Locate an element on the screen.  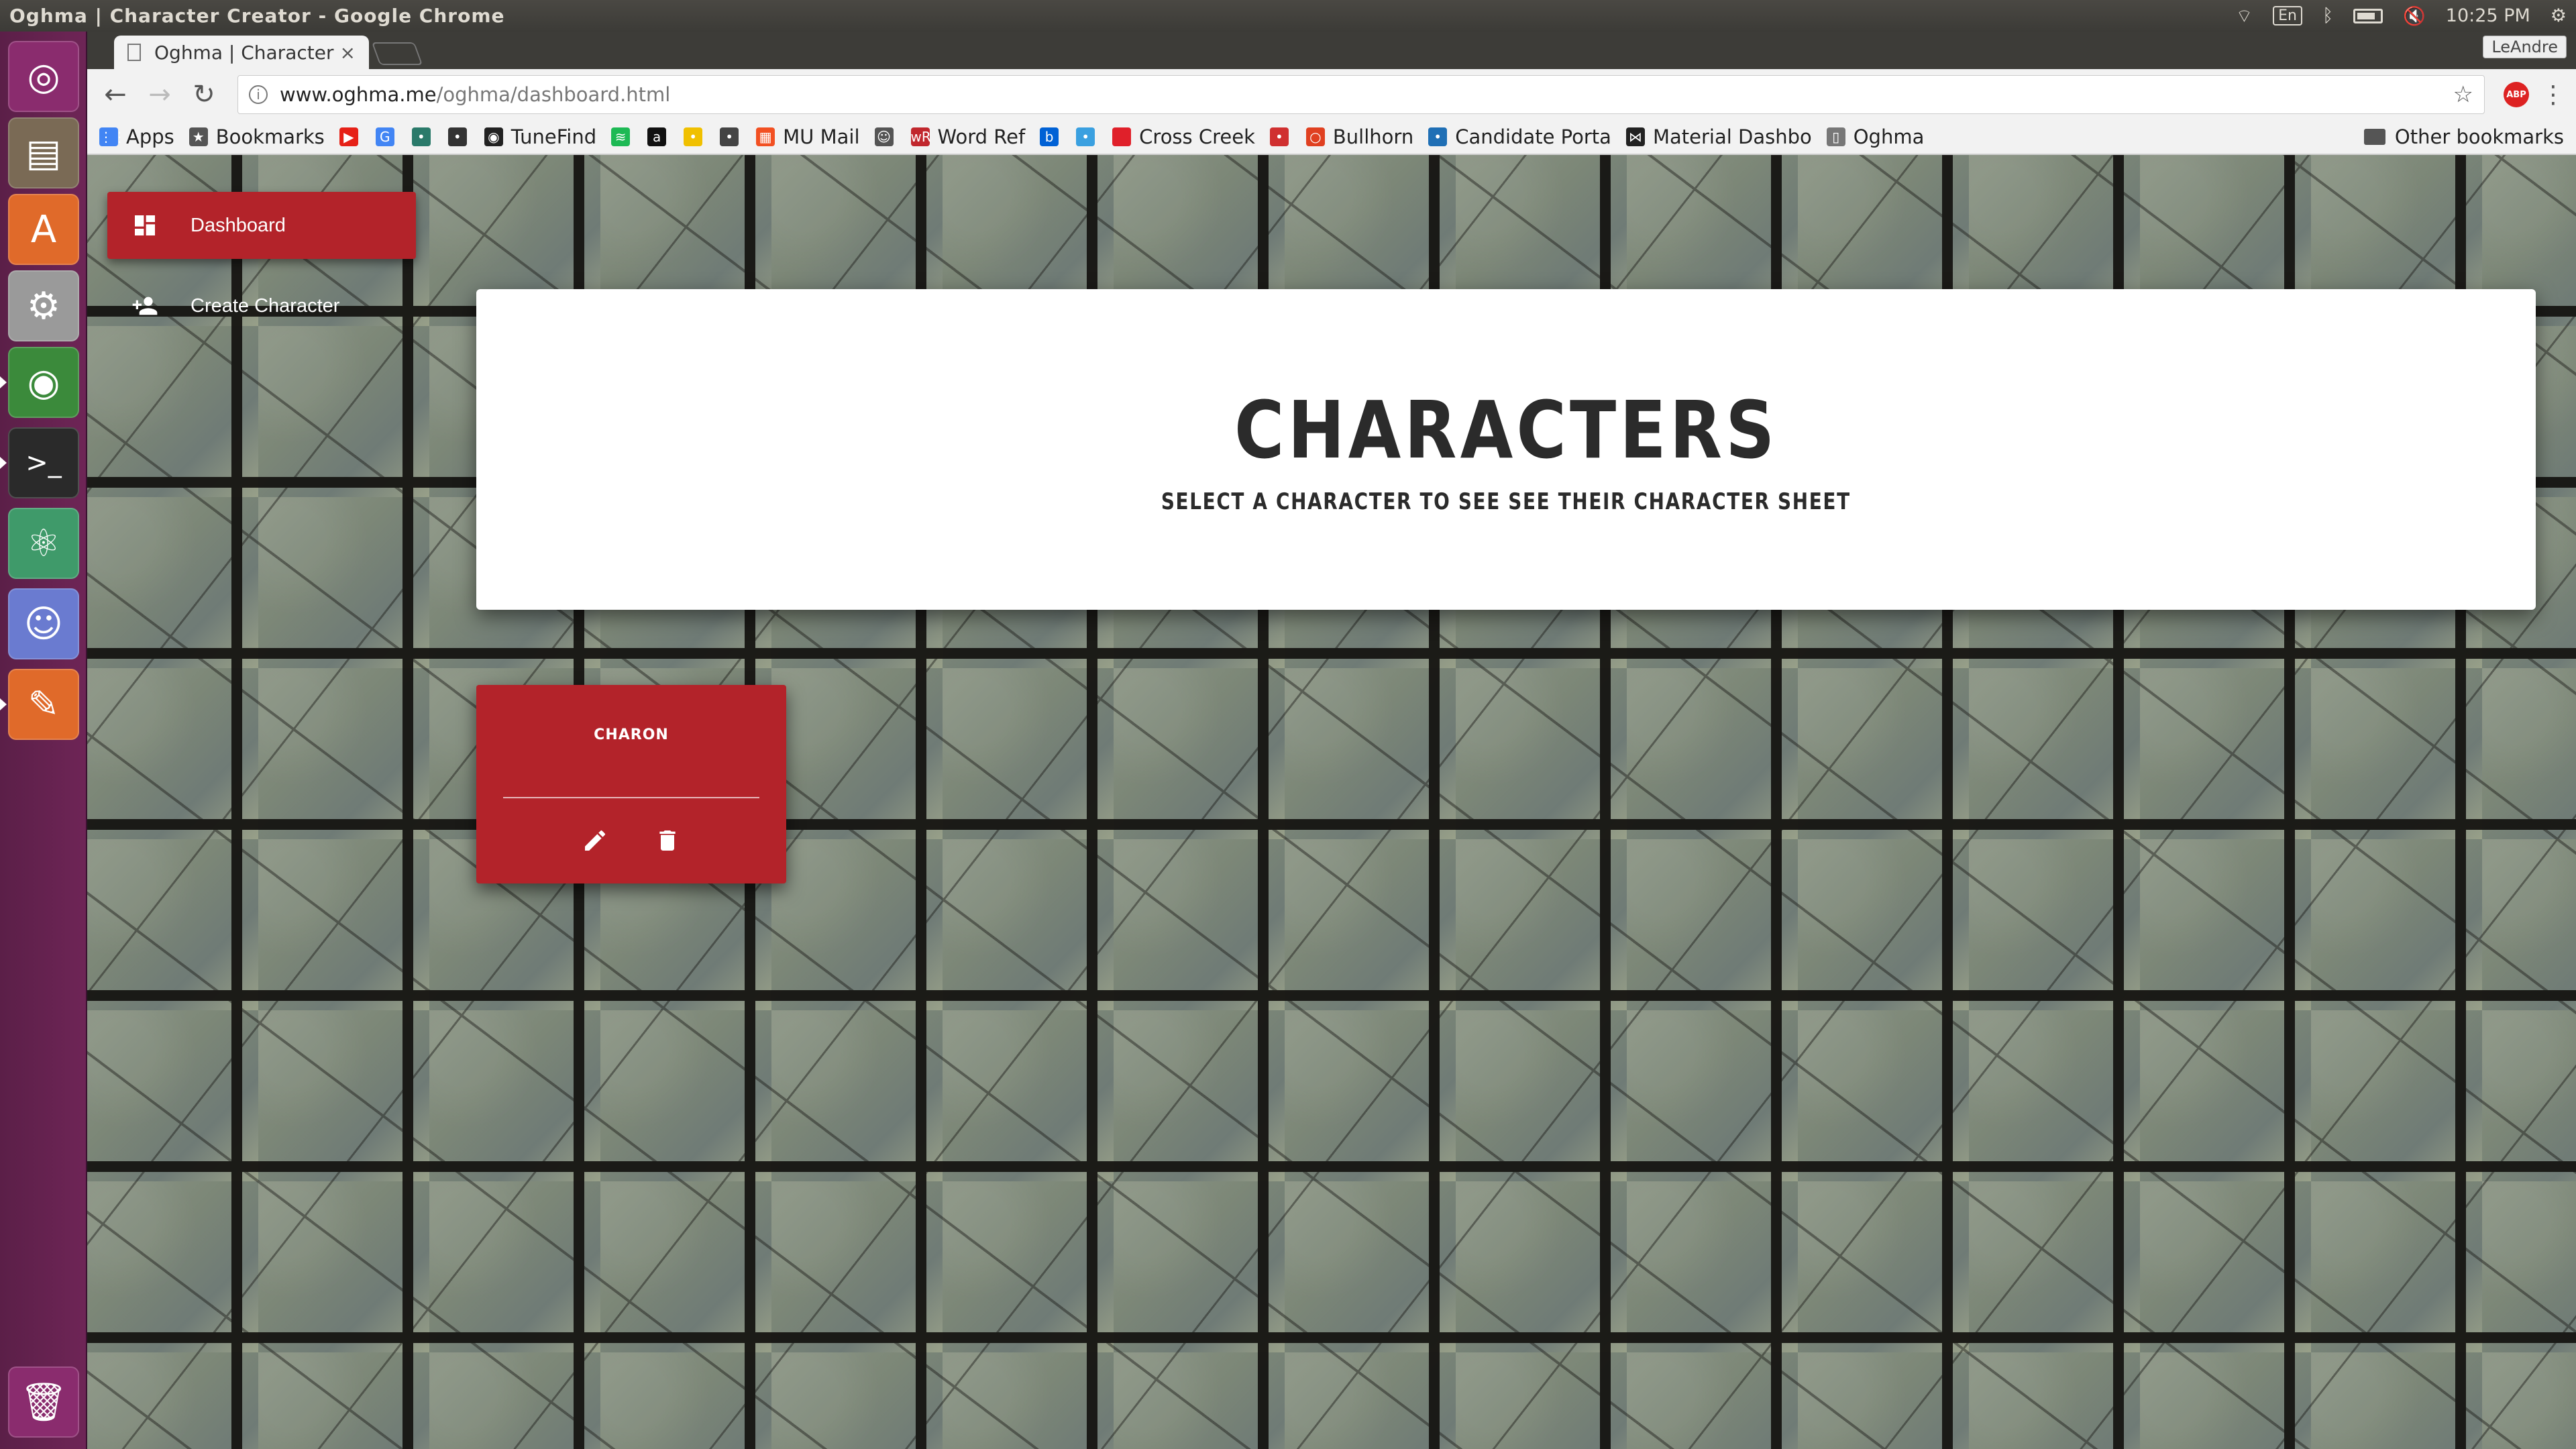
system-settings-icon: ⚙ is located at coordinates (43, 305).